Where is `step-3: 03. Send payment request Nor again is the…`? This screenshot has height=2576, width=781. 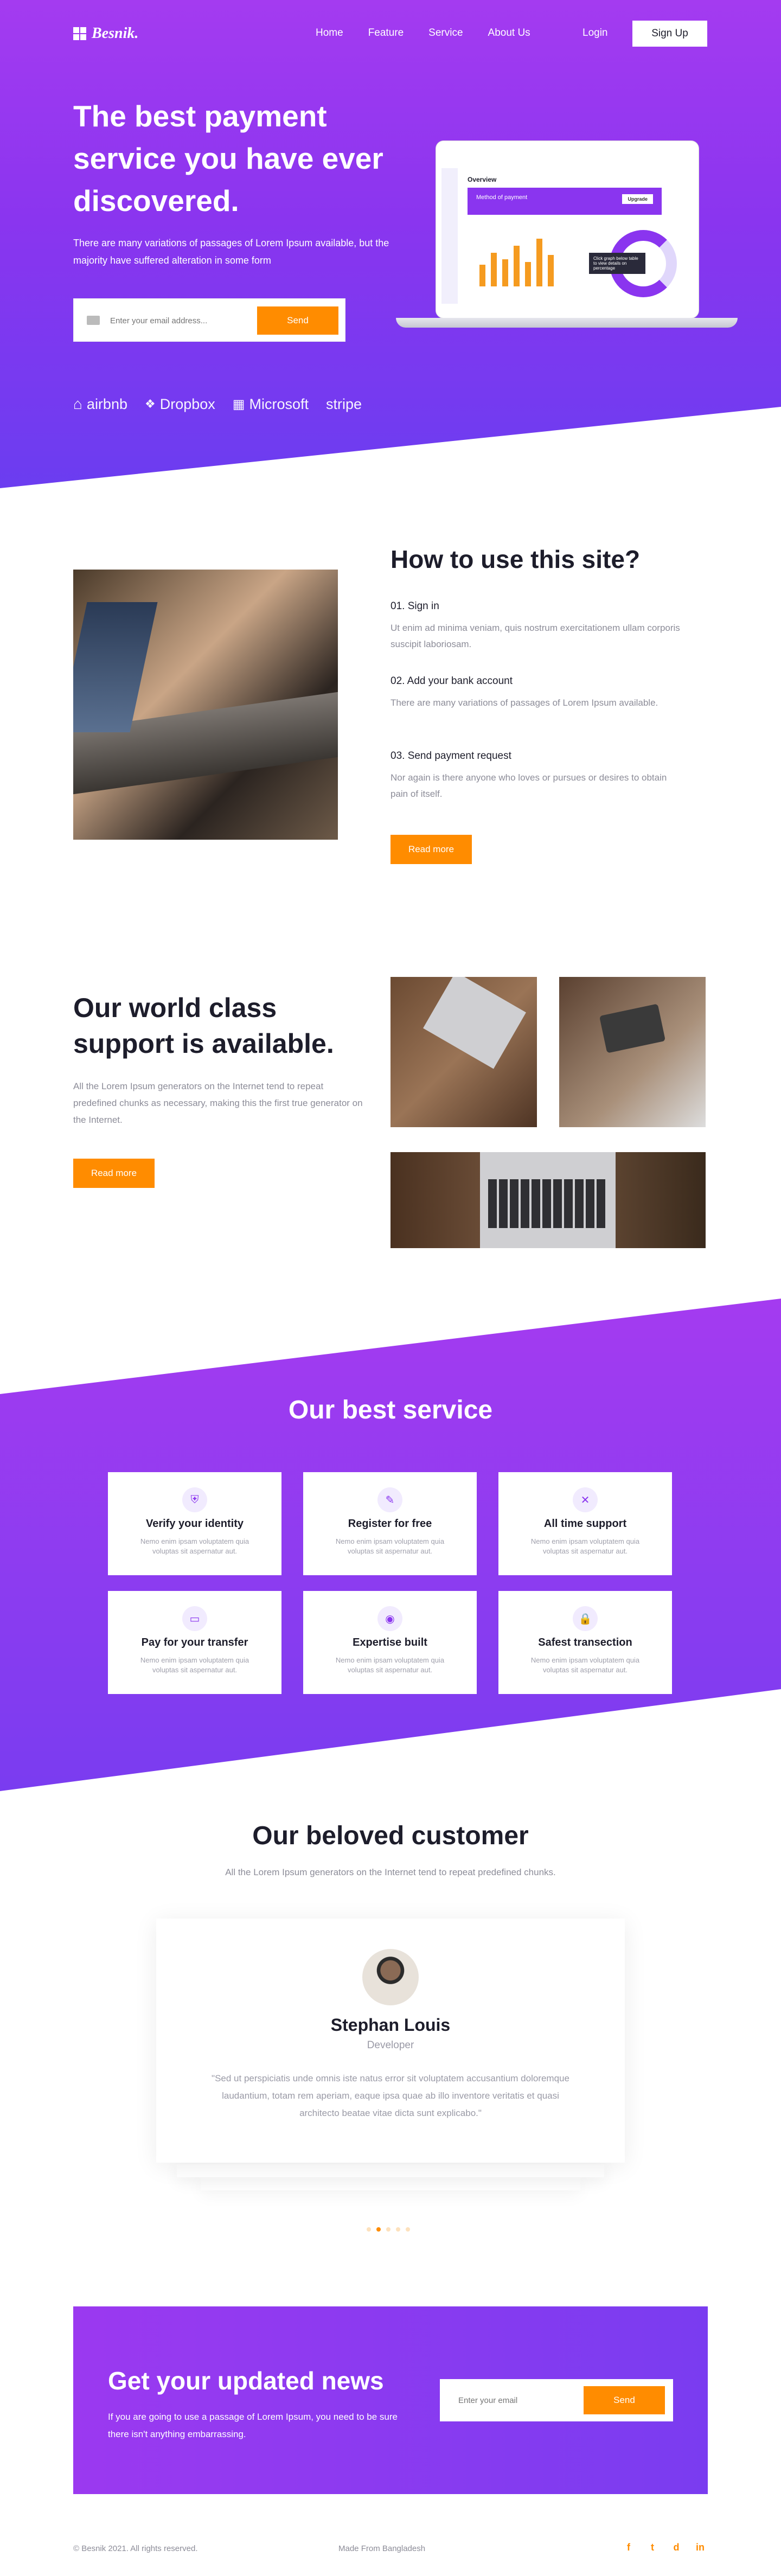 step-3: 03. Send payment request Nor again is the… is located at coordinates (528, 774).